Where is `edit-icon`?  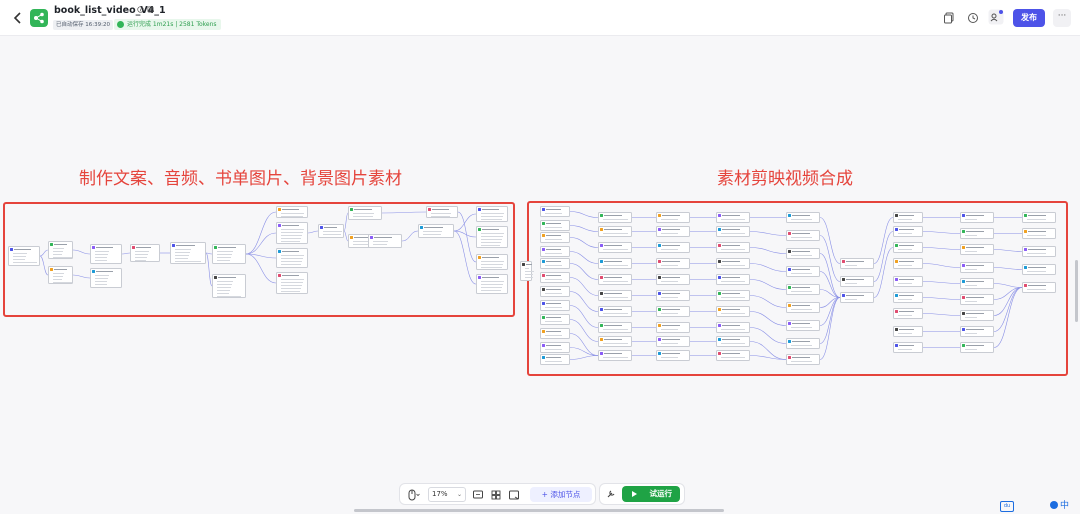
edit-icon is located at coordinates (150, 9).